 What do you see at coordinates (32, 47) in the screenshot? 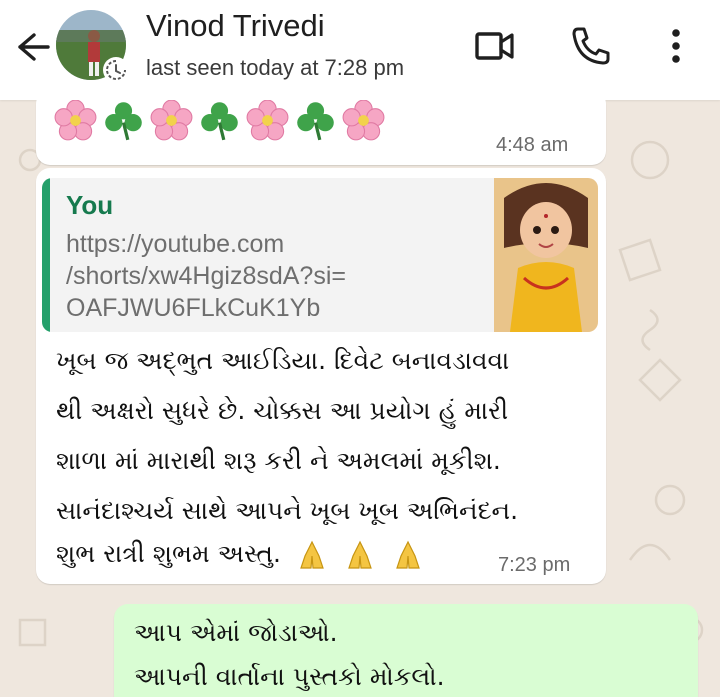
I see `back-arrow-icon` at bounding box center [32, 47].